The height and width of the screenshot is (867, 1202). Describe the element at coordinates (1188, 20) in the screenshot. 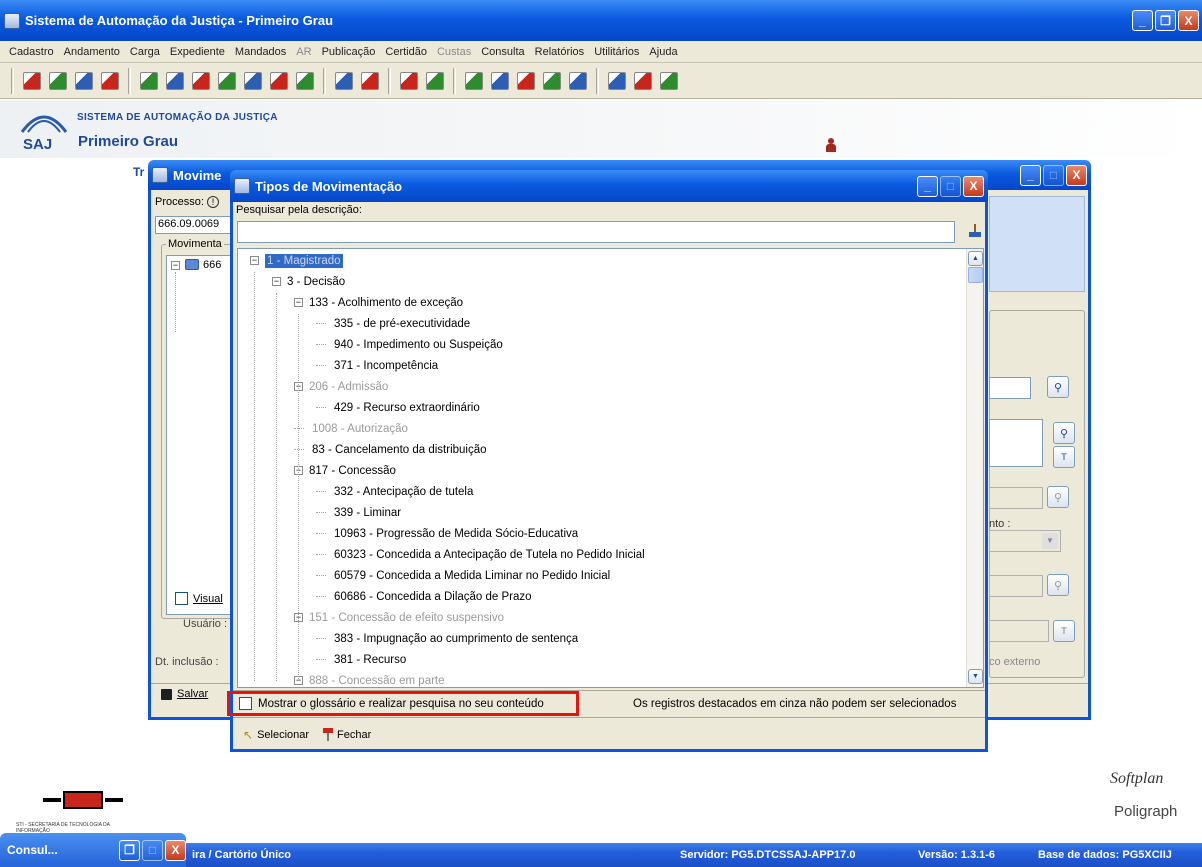

I see `close-button: X` at that location.